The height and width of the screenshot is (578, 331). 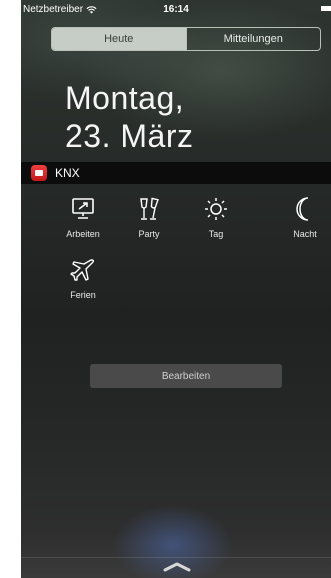 I want to click on date-day-month: 23. März, so click(x=129, y=136).